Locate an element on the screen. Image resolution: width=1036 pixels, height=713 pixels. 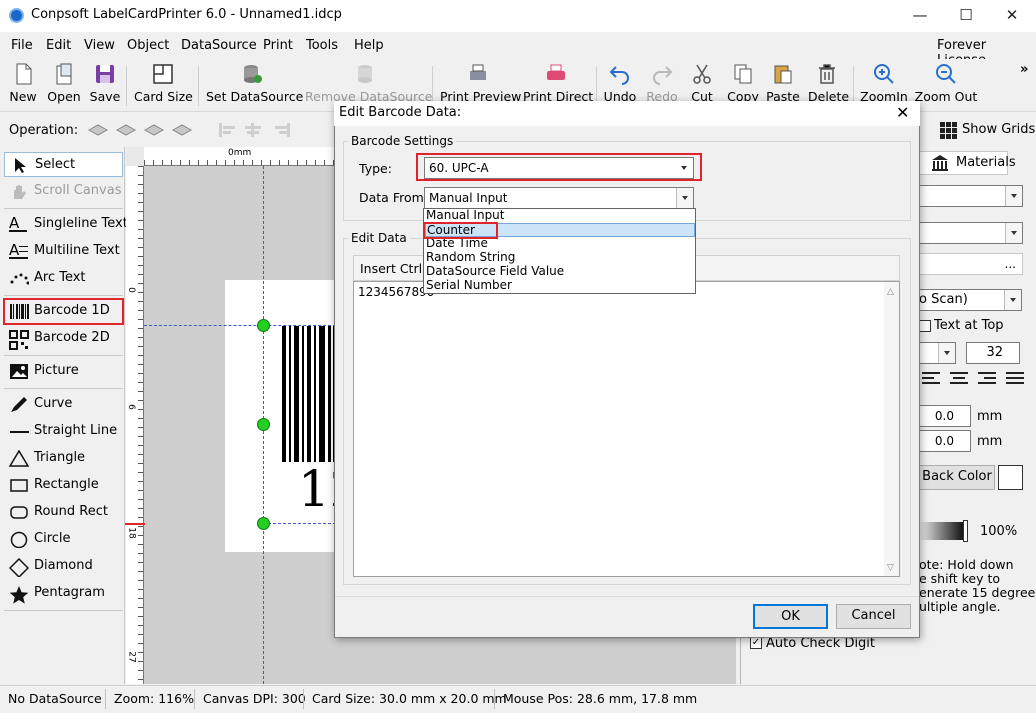
menu-view: View is located at coordinates (99, 45).